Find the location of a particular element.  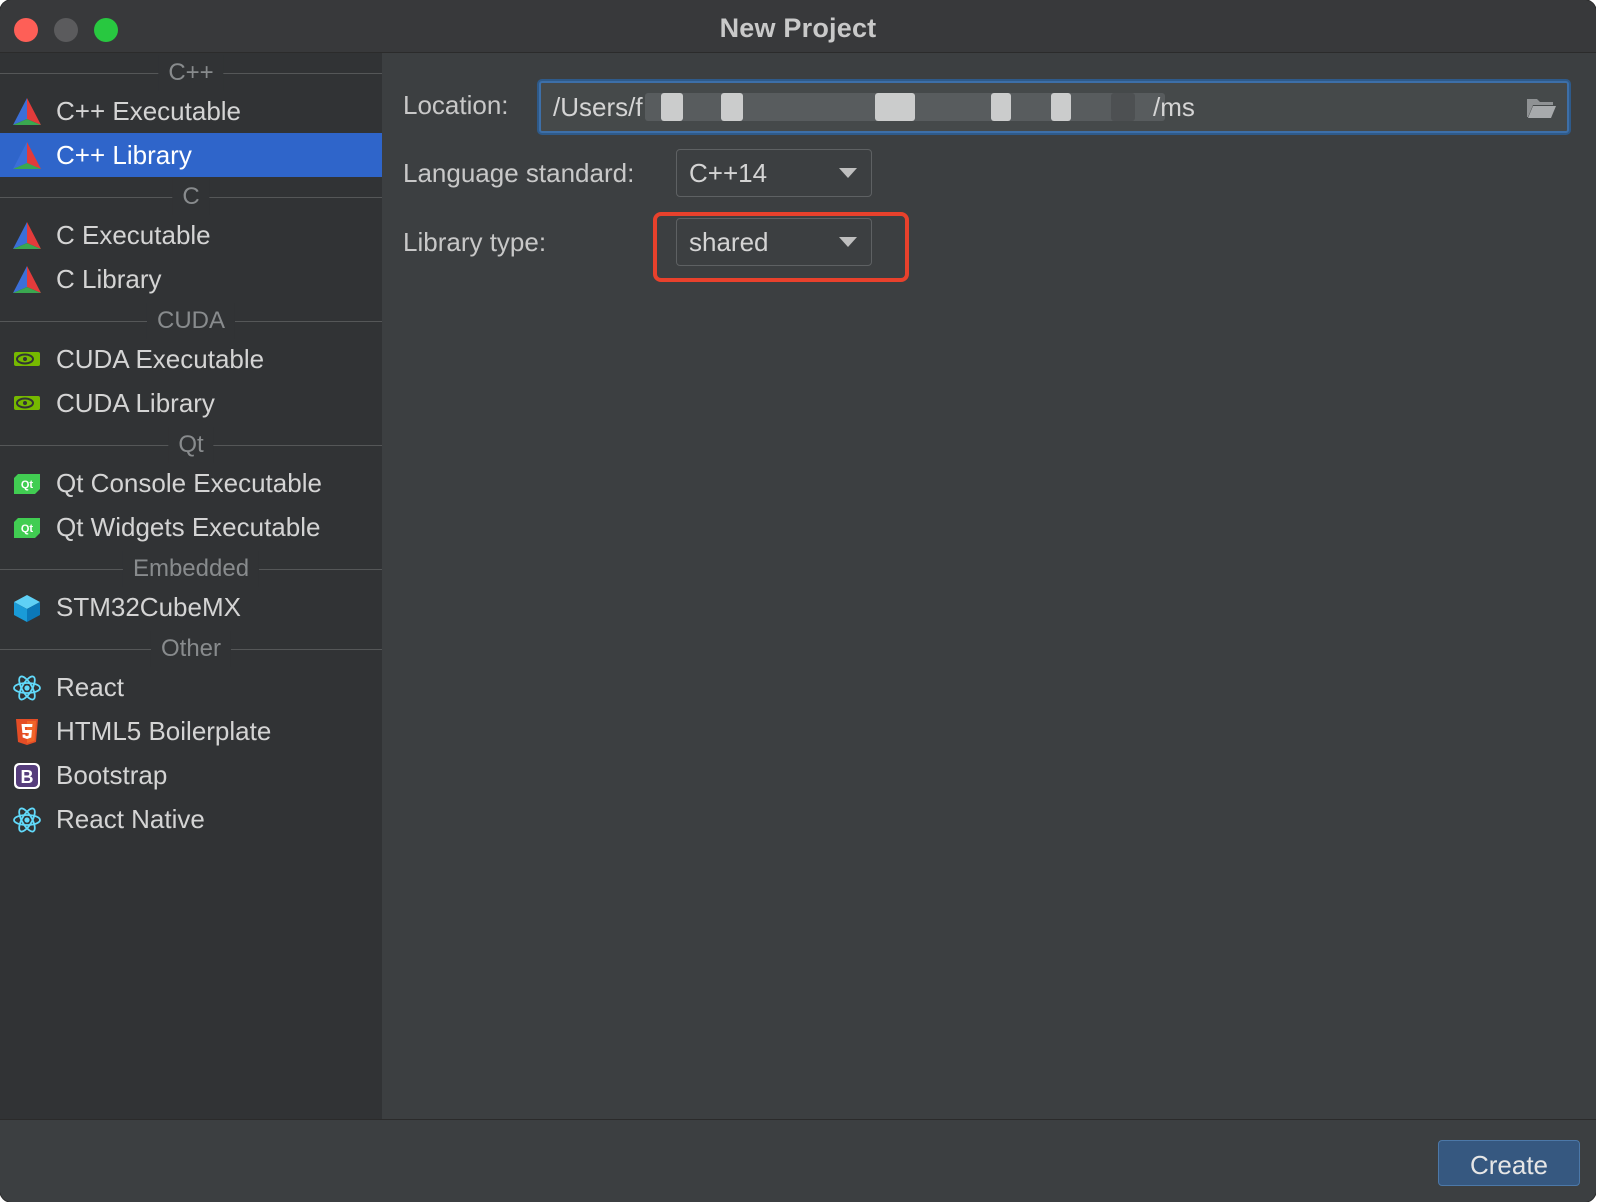

location-field: /Users/f /ms is located at coordinates (1054, 107).